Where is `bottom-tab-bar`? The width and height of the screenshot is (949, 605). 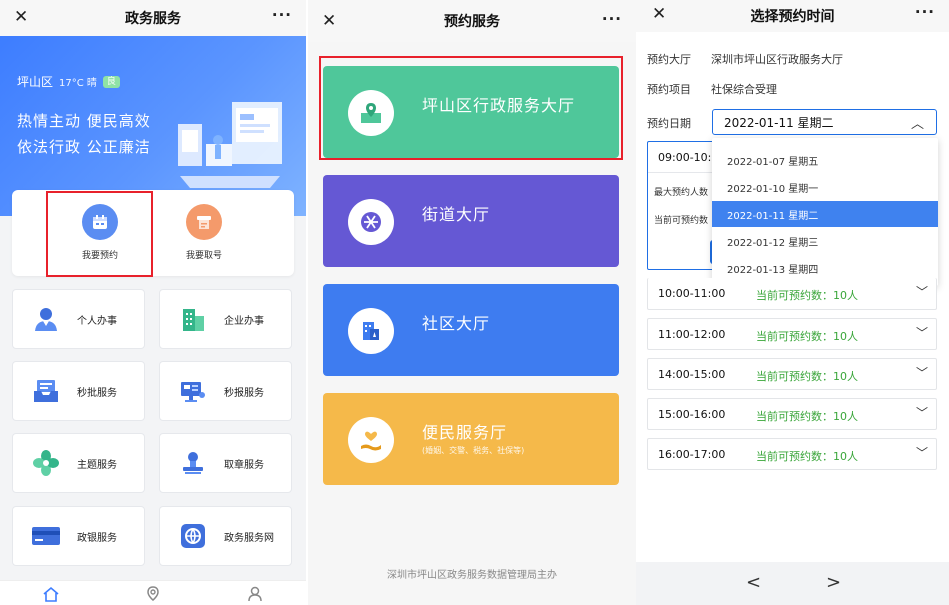 bottom-tab-bar is located at coordinates (153, 592).